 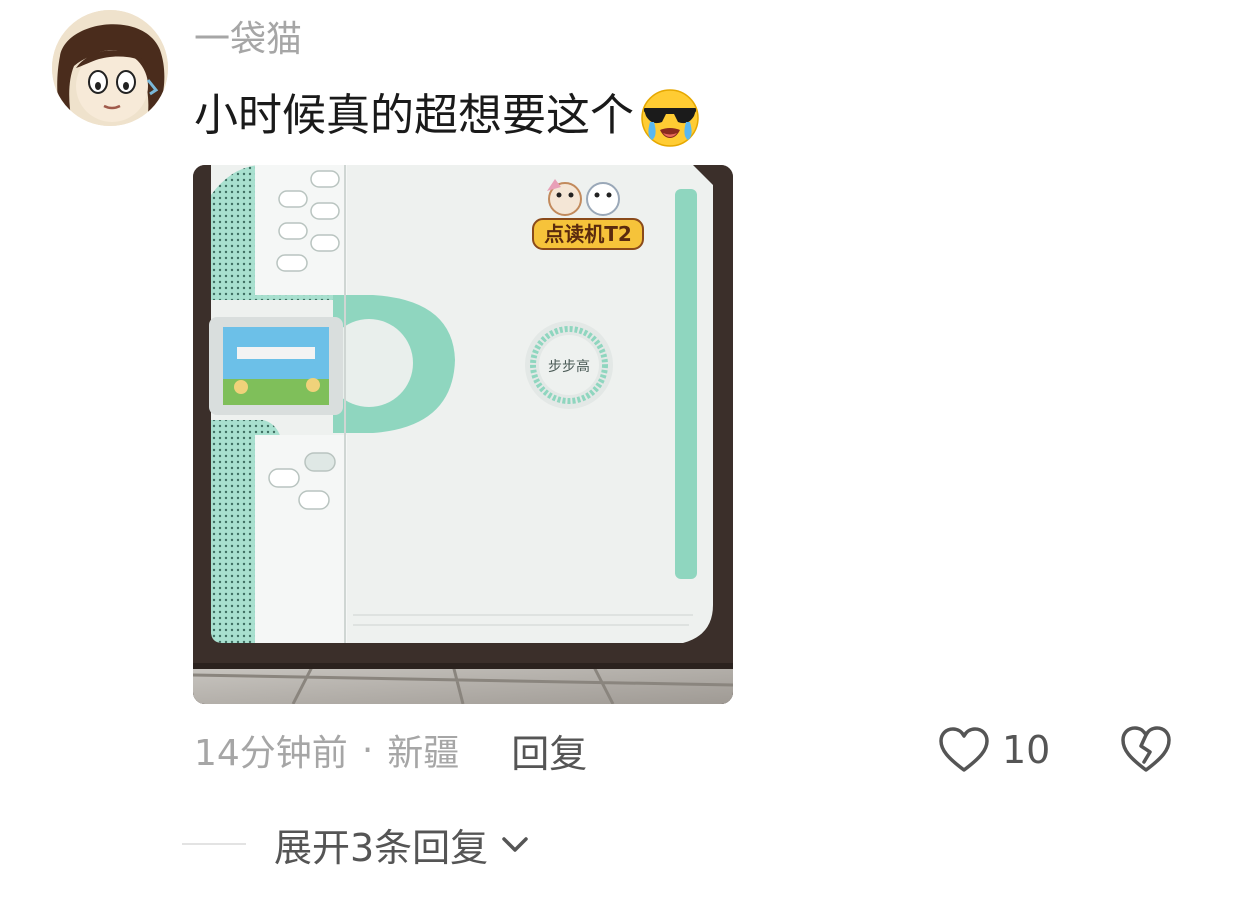 What do you see at coordinates (670, 116) in the screenshot?
I see `crying-sunglasses-emoji-icon` at bounding box center [670, 116].